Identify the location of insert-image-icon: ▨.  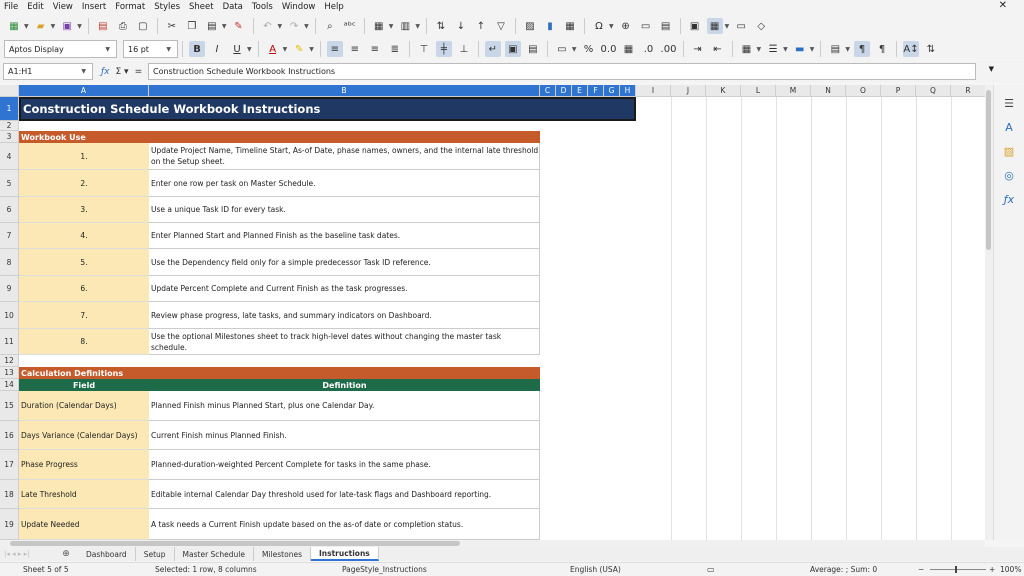
(530, 26).